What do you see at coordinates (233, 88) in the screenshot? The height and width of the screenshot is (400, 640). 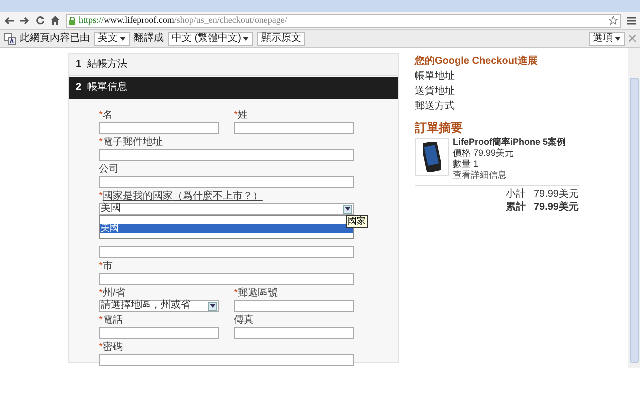 I see `step-header: 2 帳單信息` at bounding box center [233, 88].